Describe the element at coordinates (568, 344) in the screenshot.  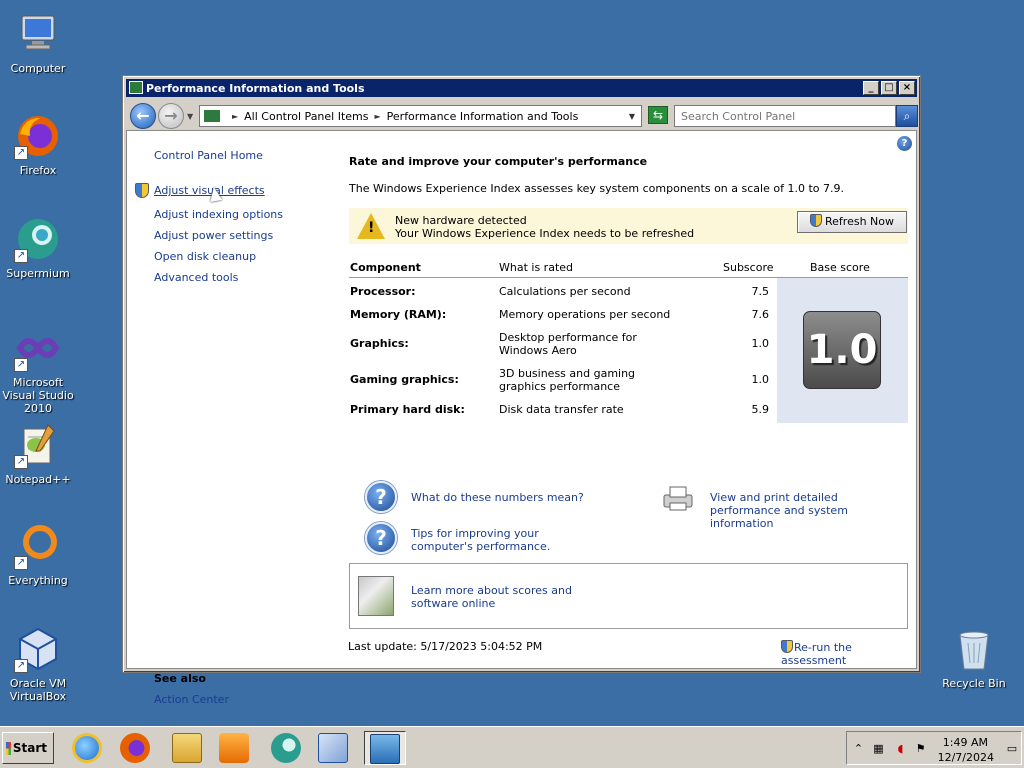
I see `what-is-rated: Desktop performance for Windows Aero` at that location.